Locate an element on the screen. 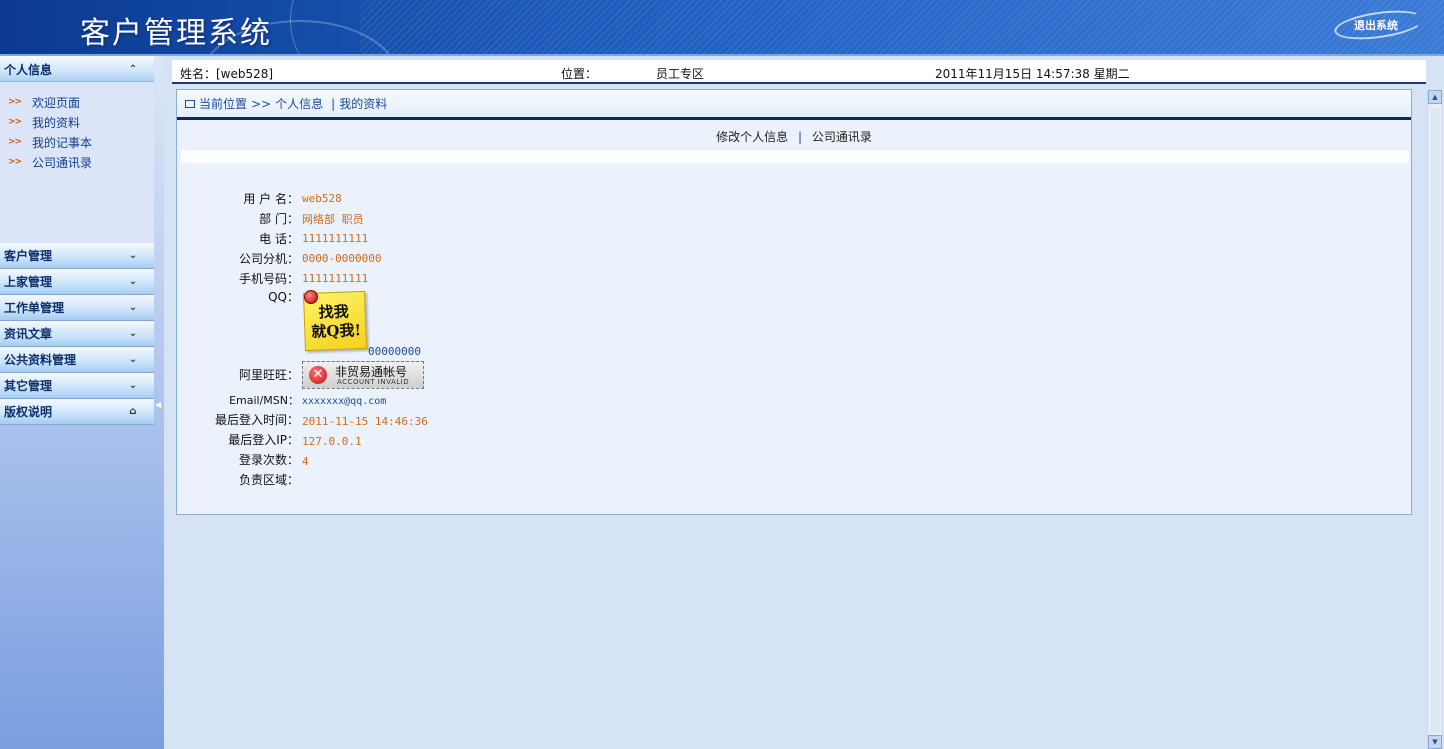 This screenshot has height=749, width=1444. sidebar-personal-links: >> 欢迎页面 >> 我的资料 >> 我的记事本 >> 公司通讯录 is located at coordinates (77, 162).